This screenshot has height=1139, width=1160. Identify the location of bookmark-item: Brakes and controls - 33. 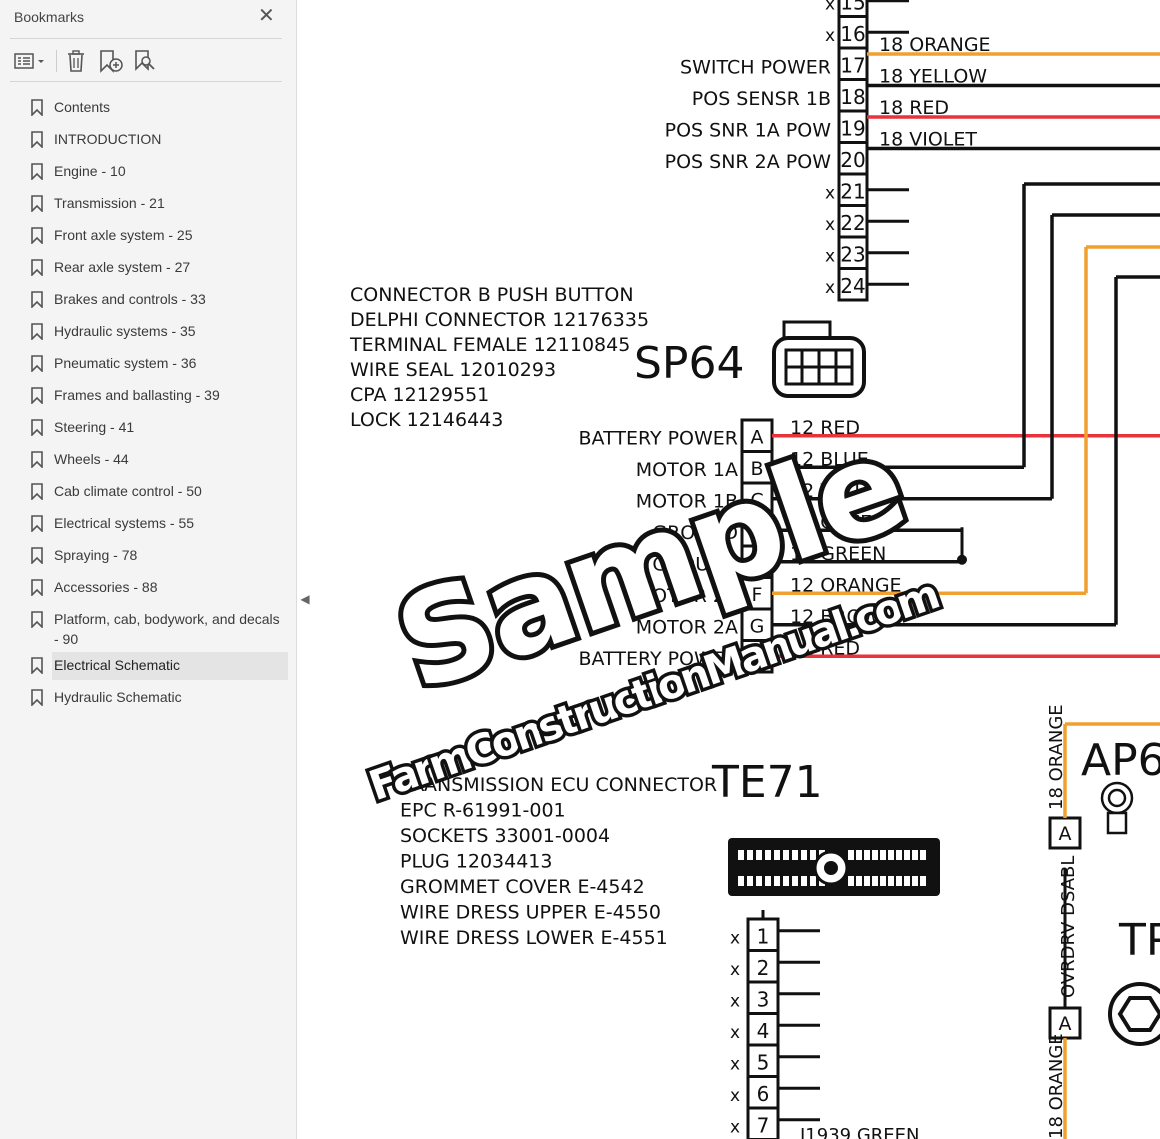
(148, 300).